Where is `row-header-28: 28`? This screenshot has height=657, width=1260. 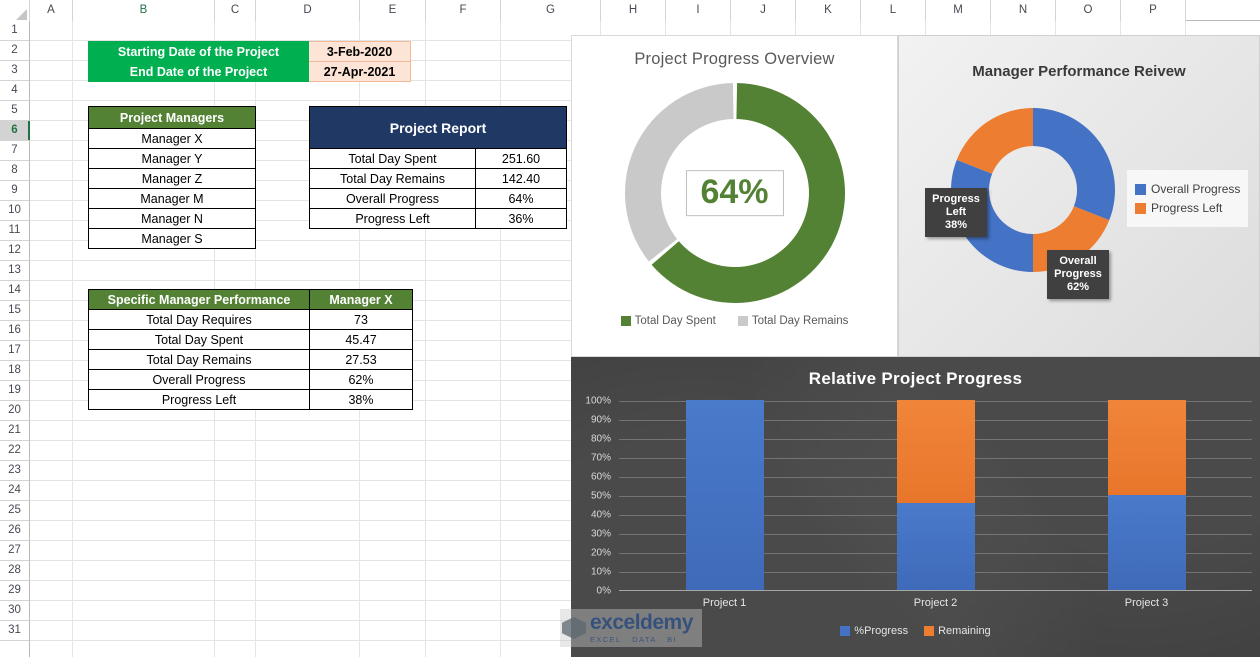
row-header-28: 28 is located at coordinates (14, 571).